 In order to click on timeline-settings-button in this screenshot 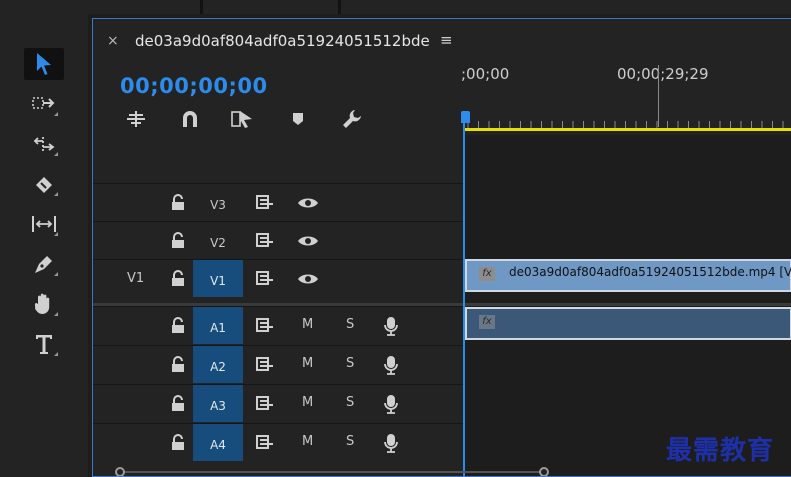, I will do `click(352, 119)`.